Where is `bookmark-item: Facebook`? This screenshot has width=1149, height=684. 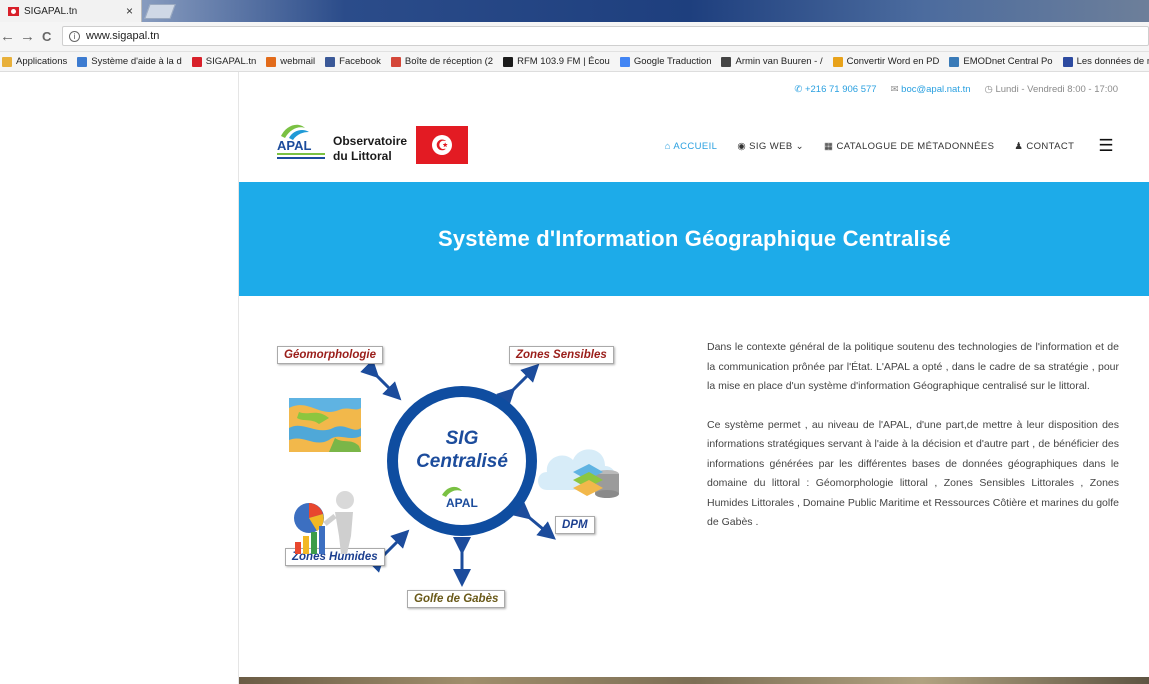
bookmark-item: Facebook is located at coordinates (353, 61).